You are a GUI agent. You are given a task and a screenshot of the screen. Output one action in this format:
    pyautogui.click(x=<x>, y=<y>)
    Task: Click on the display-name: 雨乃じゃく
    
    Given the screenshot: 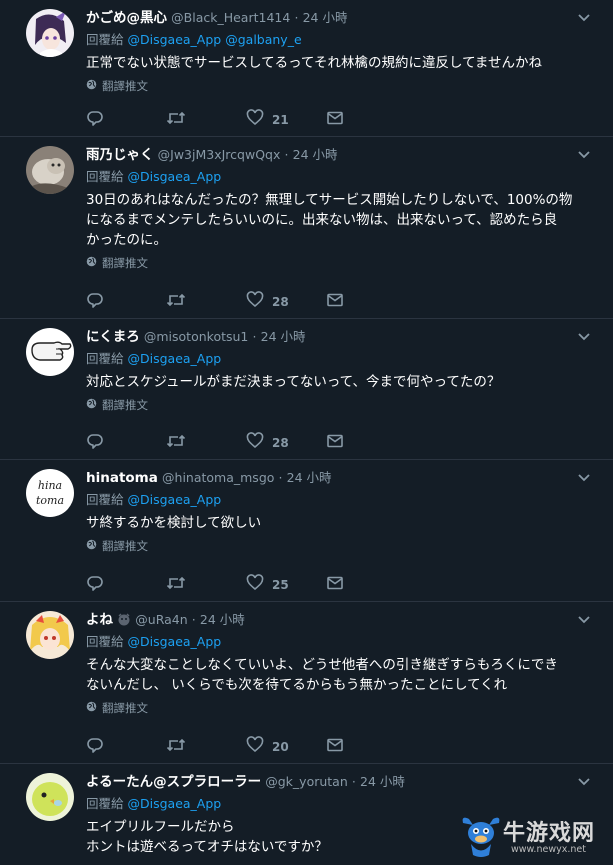 What is the action you would take?
    pyautogui.click(x=120, y=155)
    